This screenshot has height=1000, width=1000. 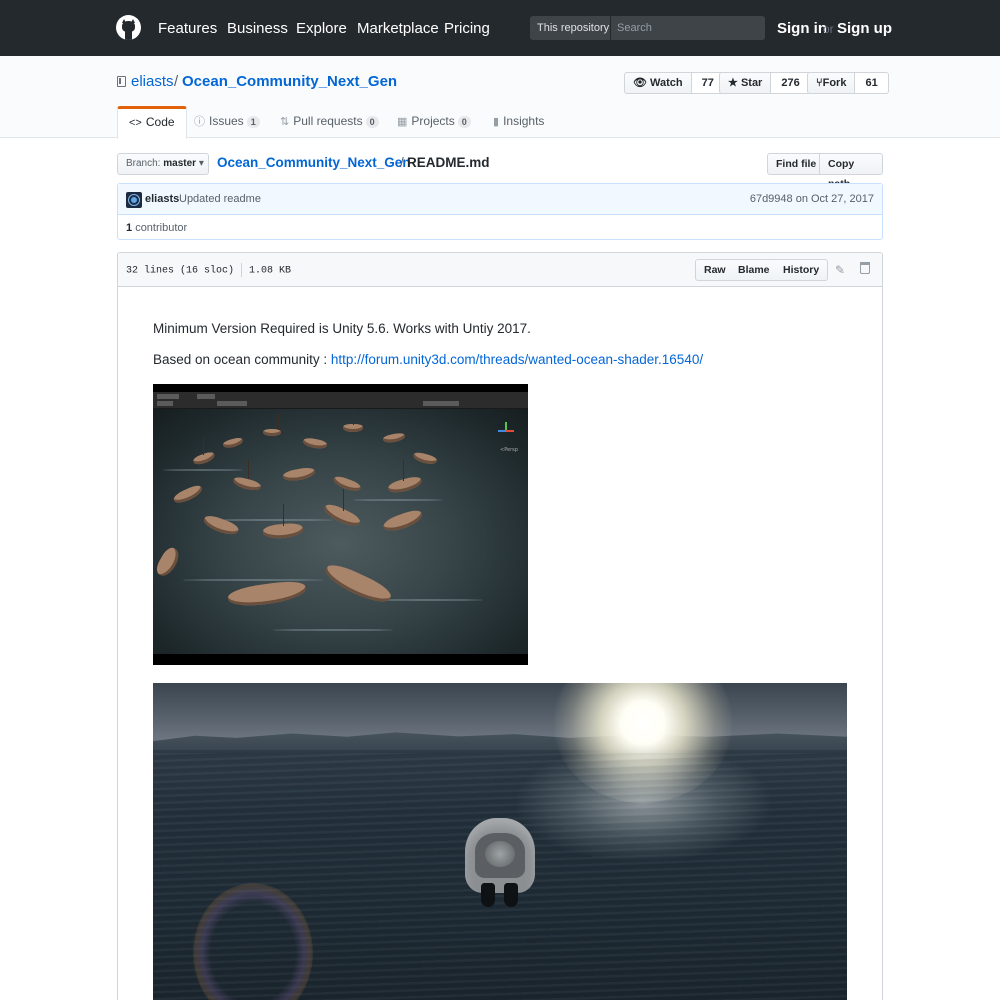 I want to click on star-button: ★ Star, so click(x=745, y=83).